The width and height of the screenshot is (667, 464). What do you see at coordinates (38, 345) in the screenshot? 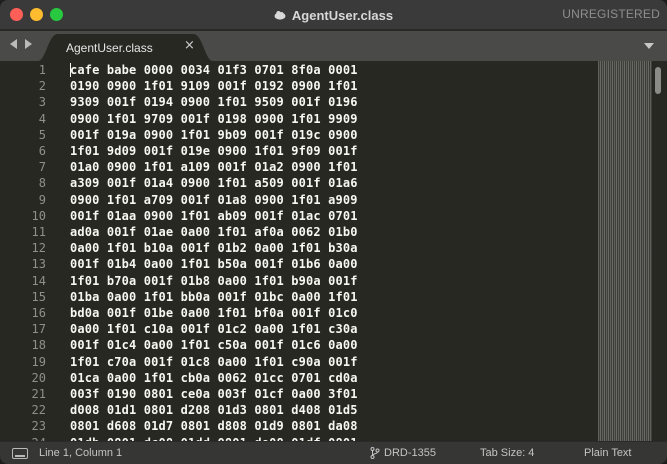
I see `line-number: 18` at bounding box center [38, 345].